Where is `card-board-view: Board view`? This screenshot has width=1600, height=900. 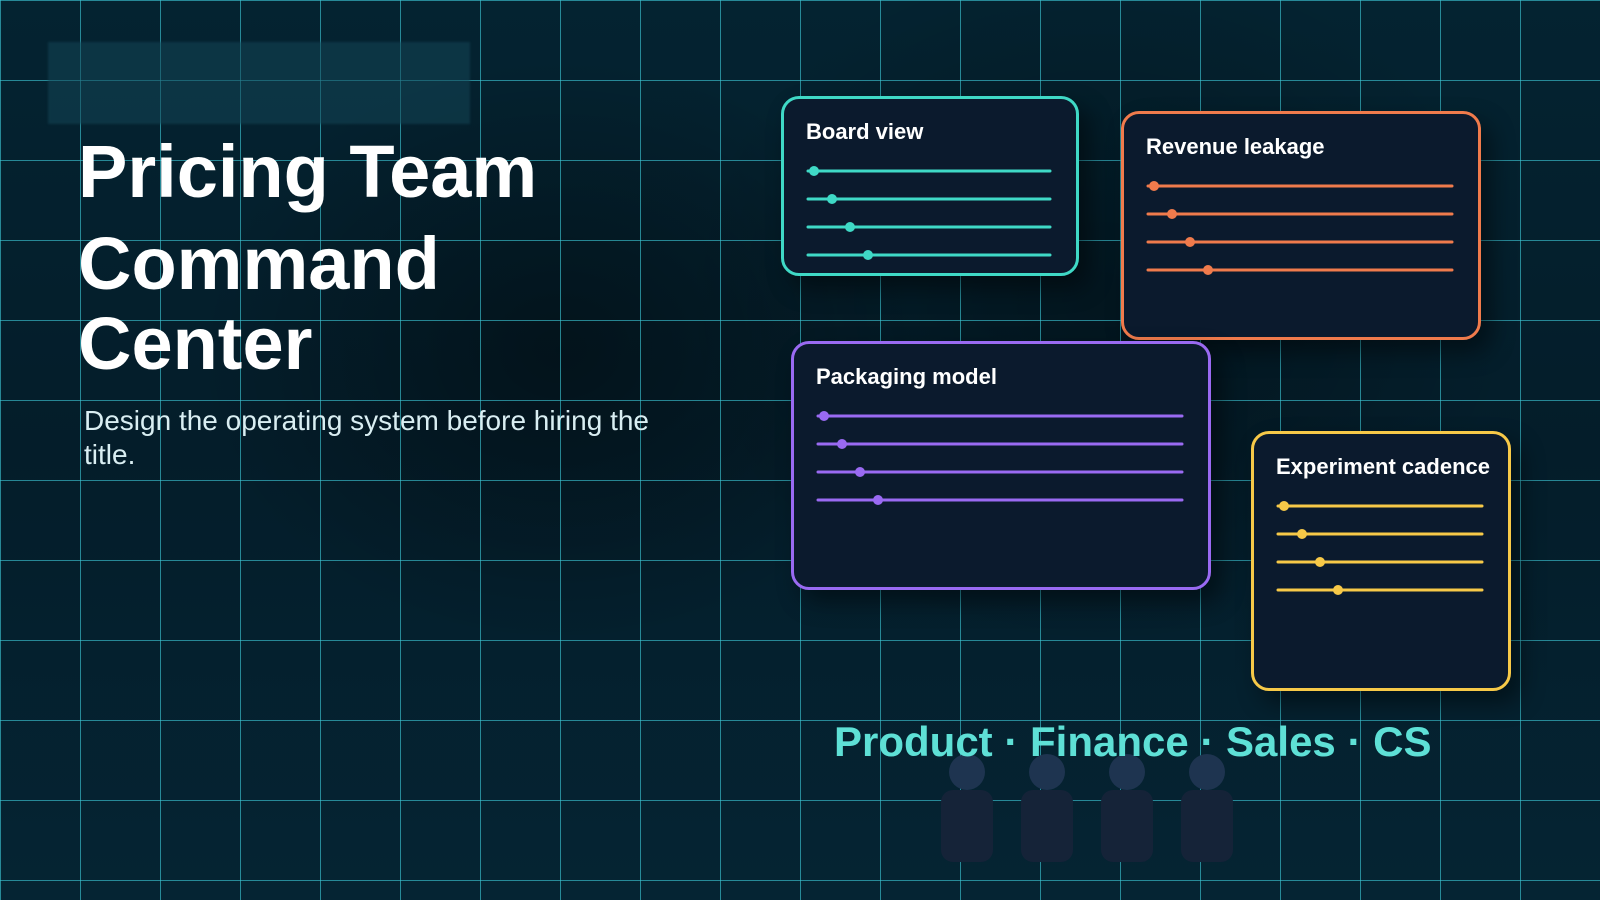
card-board-view: Board view is located at coordinates (930, 186).